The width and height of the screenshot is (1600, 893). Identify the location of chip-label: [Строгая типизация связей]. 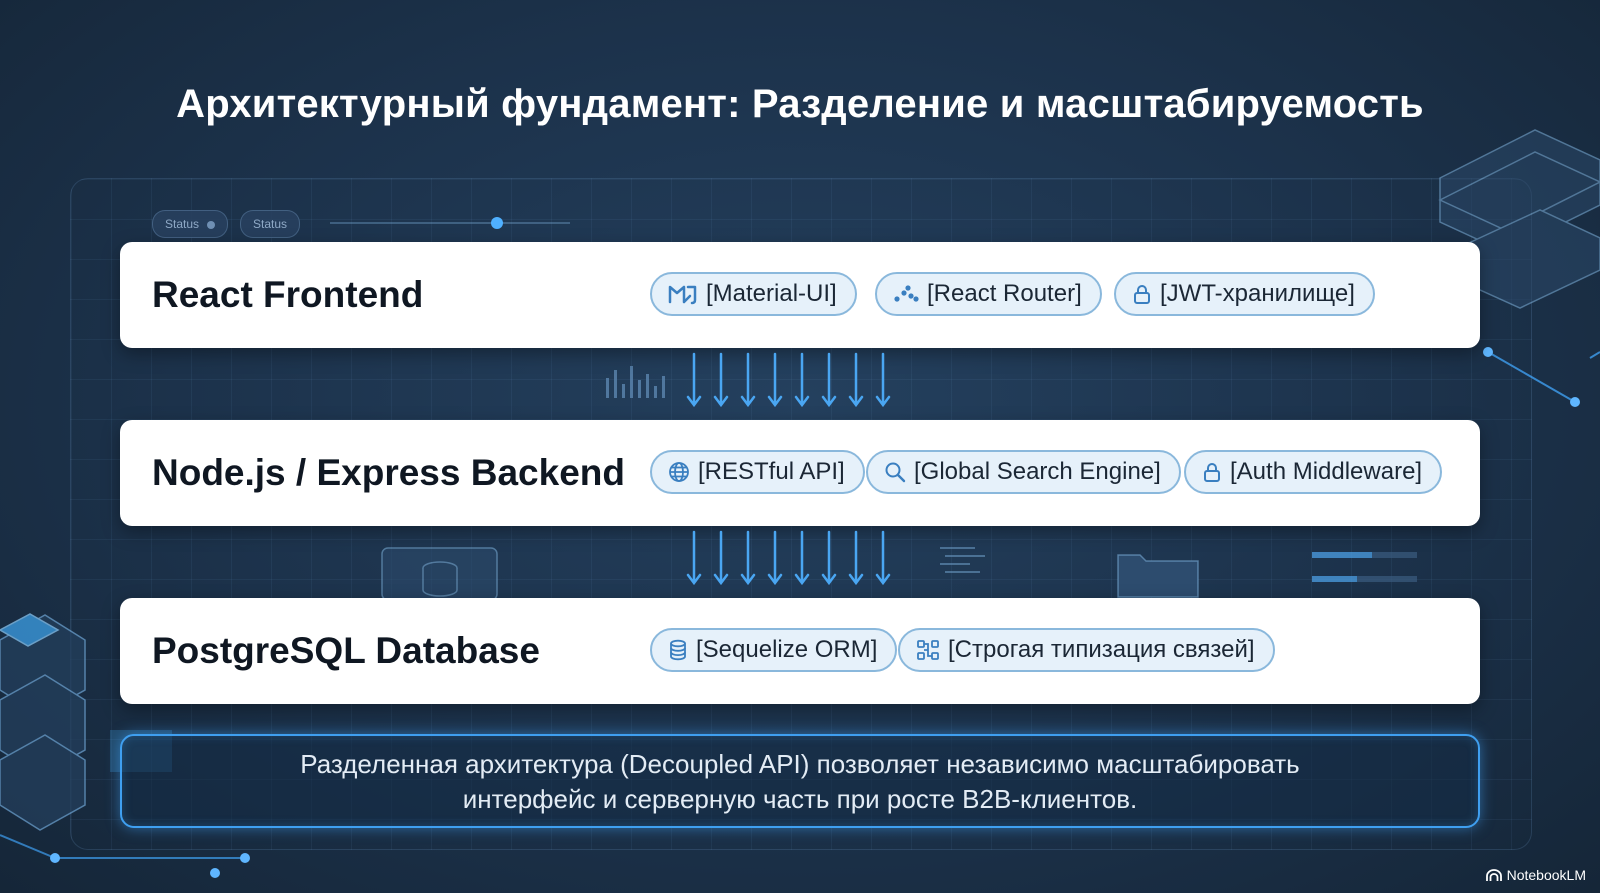
(1101, 649).